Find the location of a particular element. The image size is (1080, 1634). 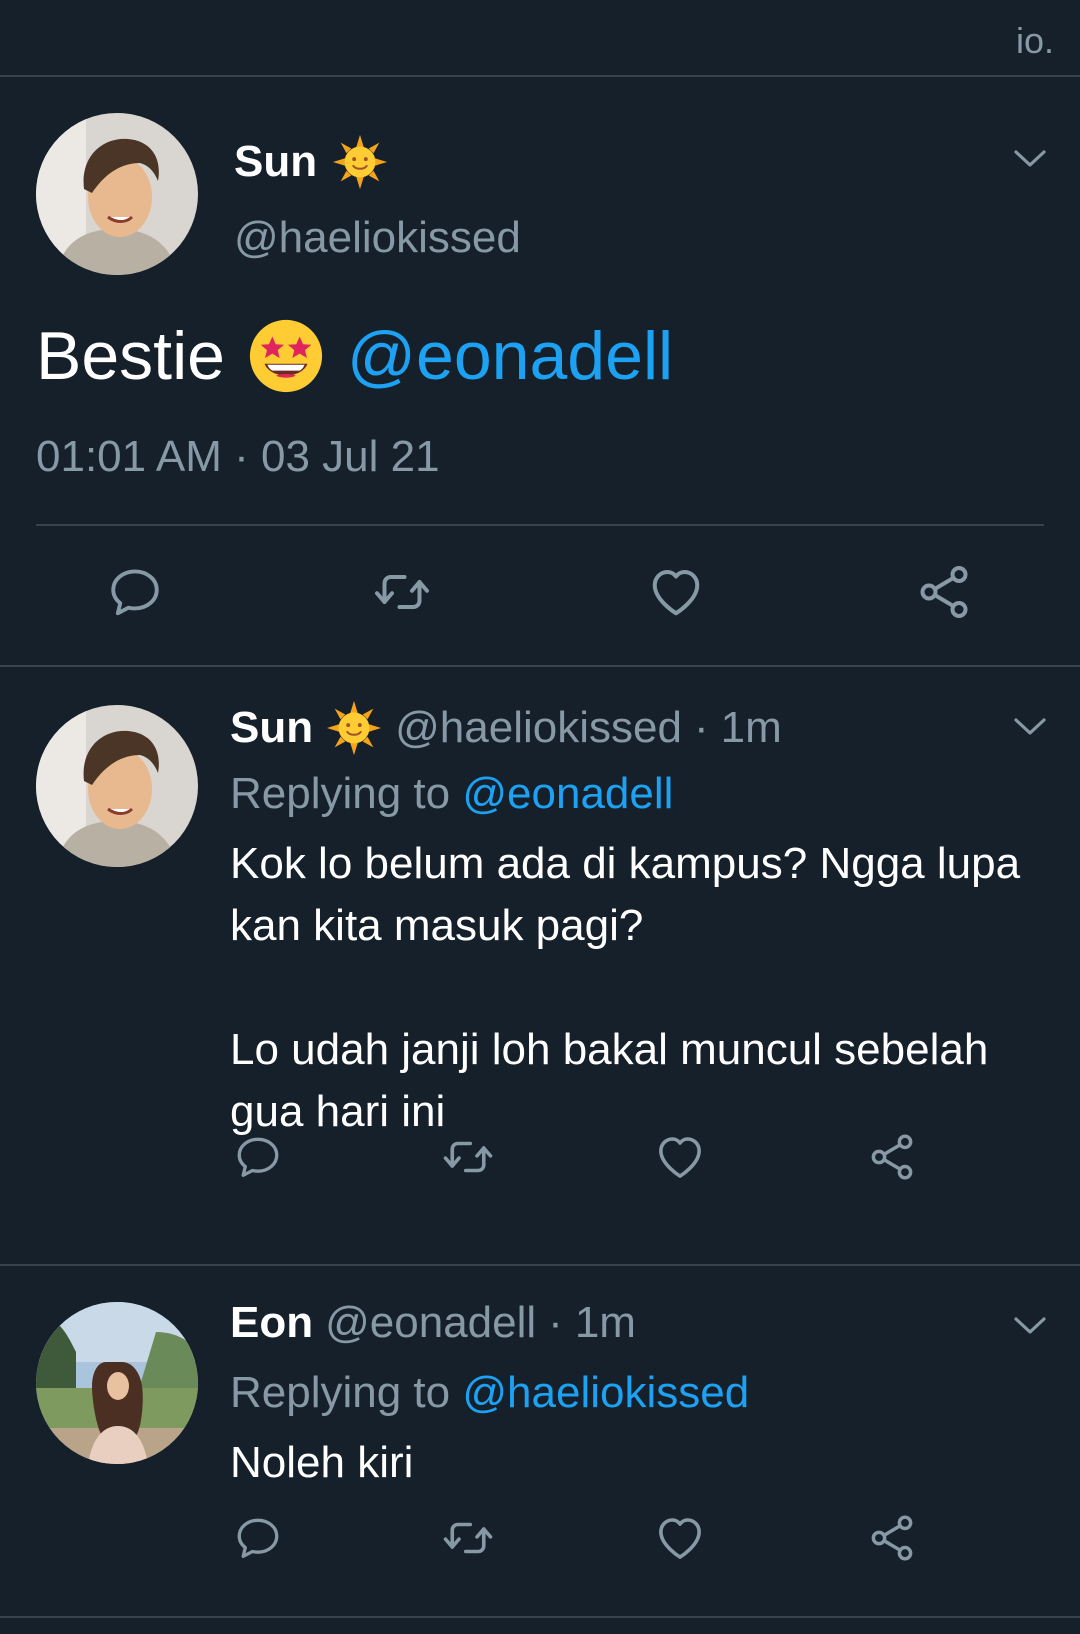

replying-to-mention: @haeliokissed is located at coordinates (605, 1392).